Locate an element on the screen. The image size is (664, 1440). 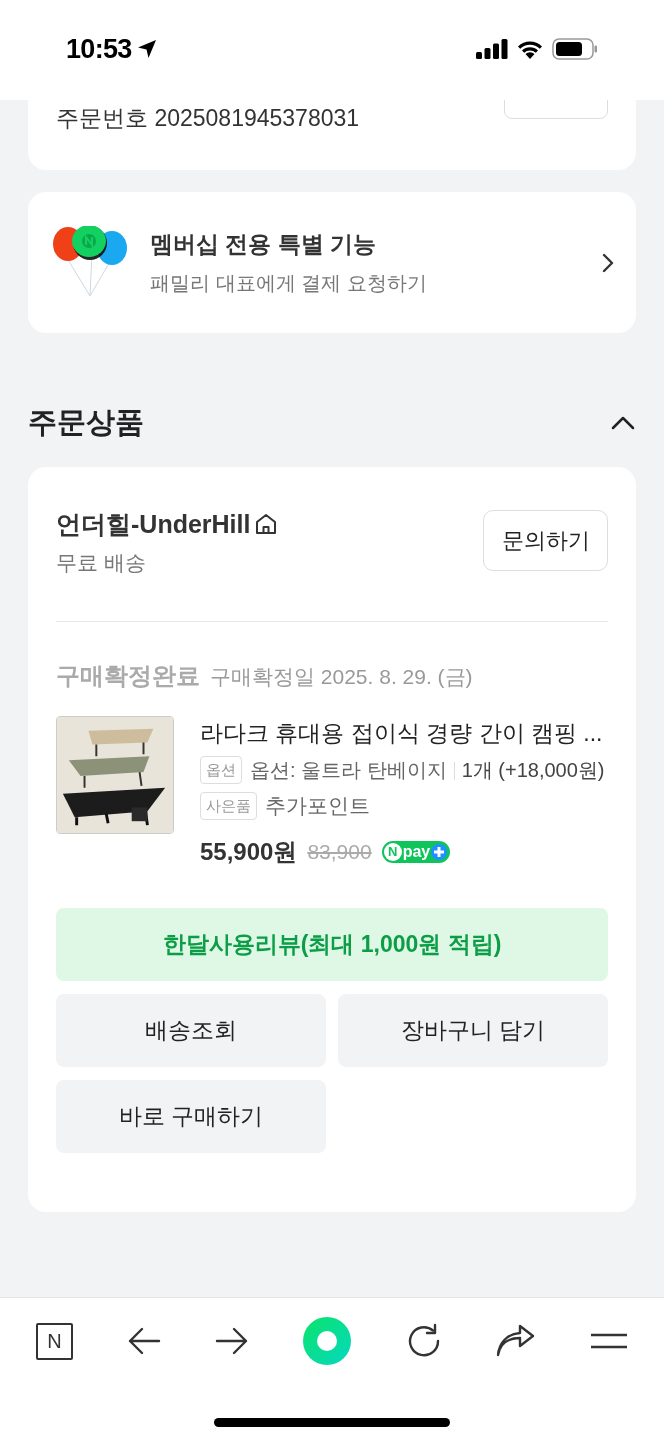
original-price: 83,900 is located at coordinates (339, 851).